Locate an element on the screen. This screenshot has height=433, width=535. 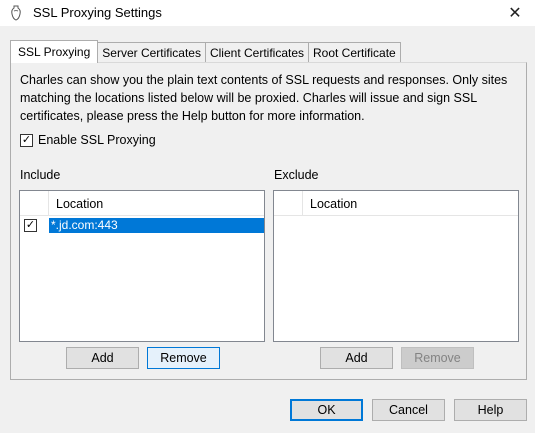
include-row-checkbox: ✓ is located at coordinates (30, 225).